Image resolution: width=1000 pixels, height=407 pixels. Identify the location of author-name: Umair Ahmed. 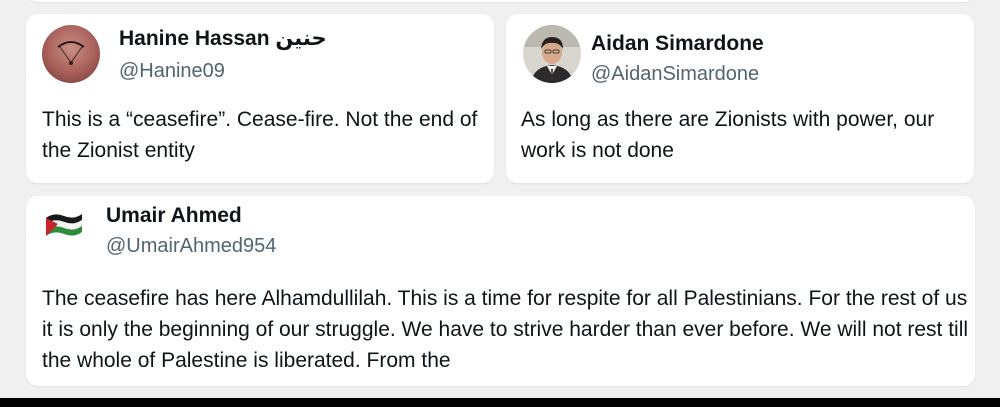
(174, 216).